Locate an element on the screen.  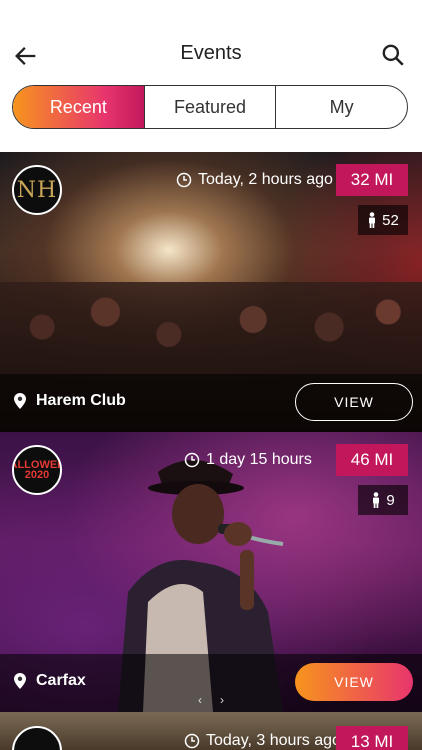
attendees-badge: 52 is located at coordinates (383, 220).